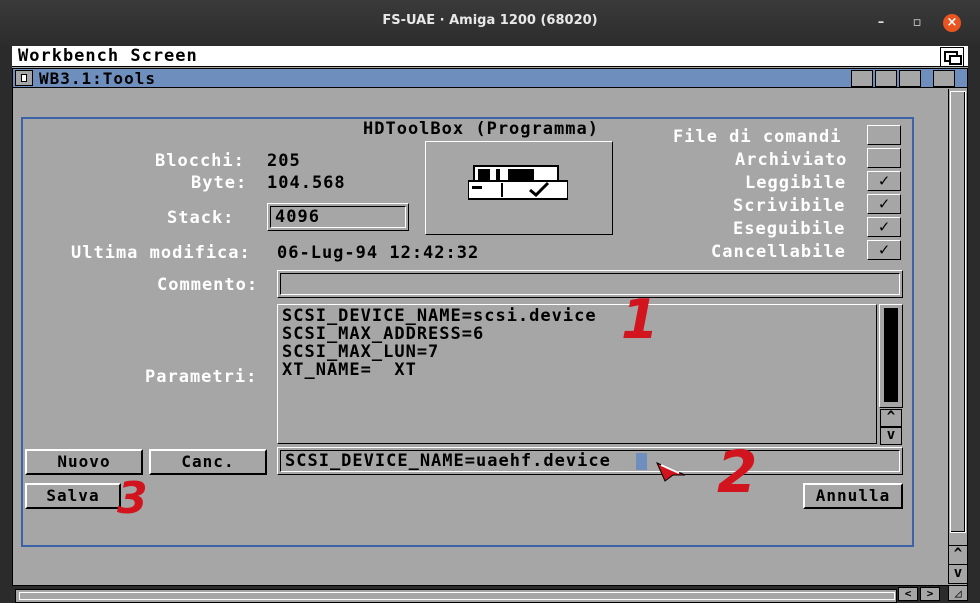 This screenshot has height=603, width=980. What do you see at coordinates (360, 352) in the screenshot?
I see `list-item: SCSI_MAX_LUN=7` at bounding box center [360, 352].